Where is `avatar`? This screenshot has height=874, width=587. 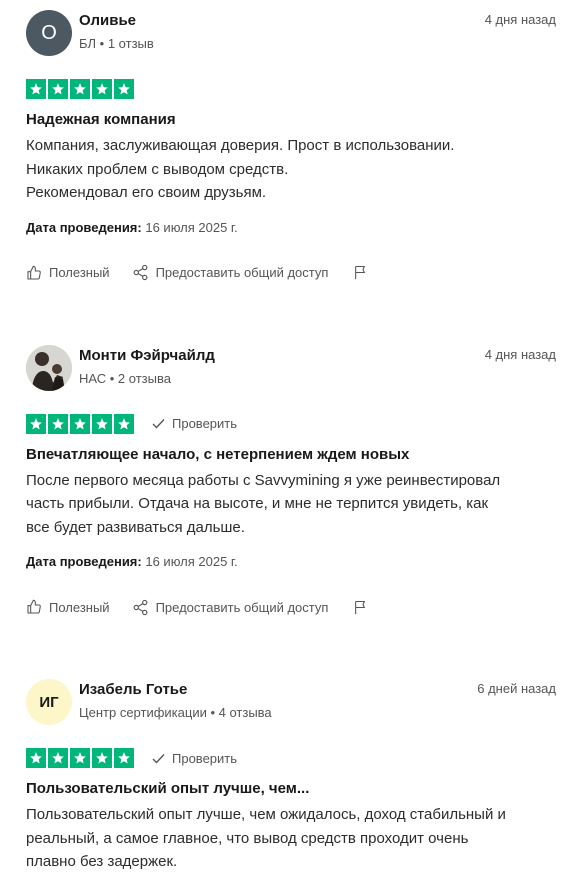 avatar is located at coordinates (49, 367).